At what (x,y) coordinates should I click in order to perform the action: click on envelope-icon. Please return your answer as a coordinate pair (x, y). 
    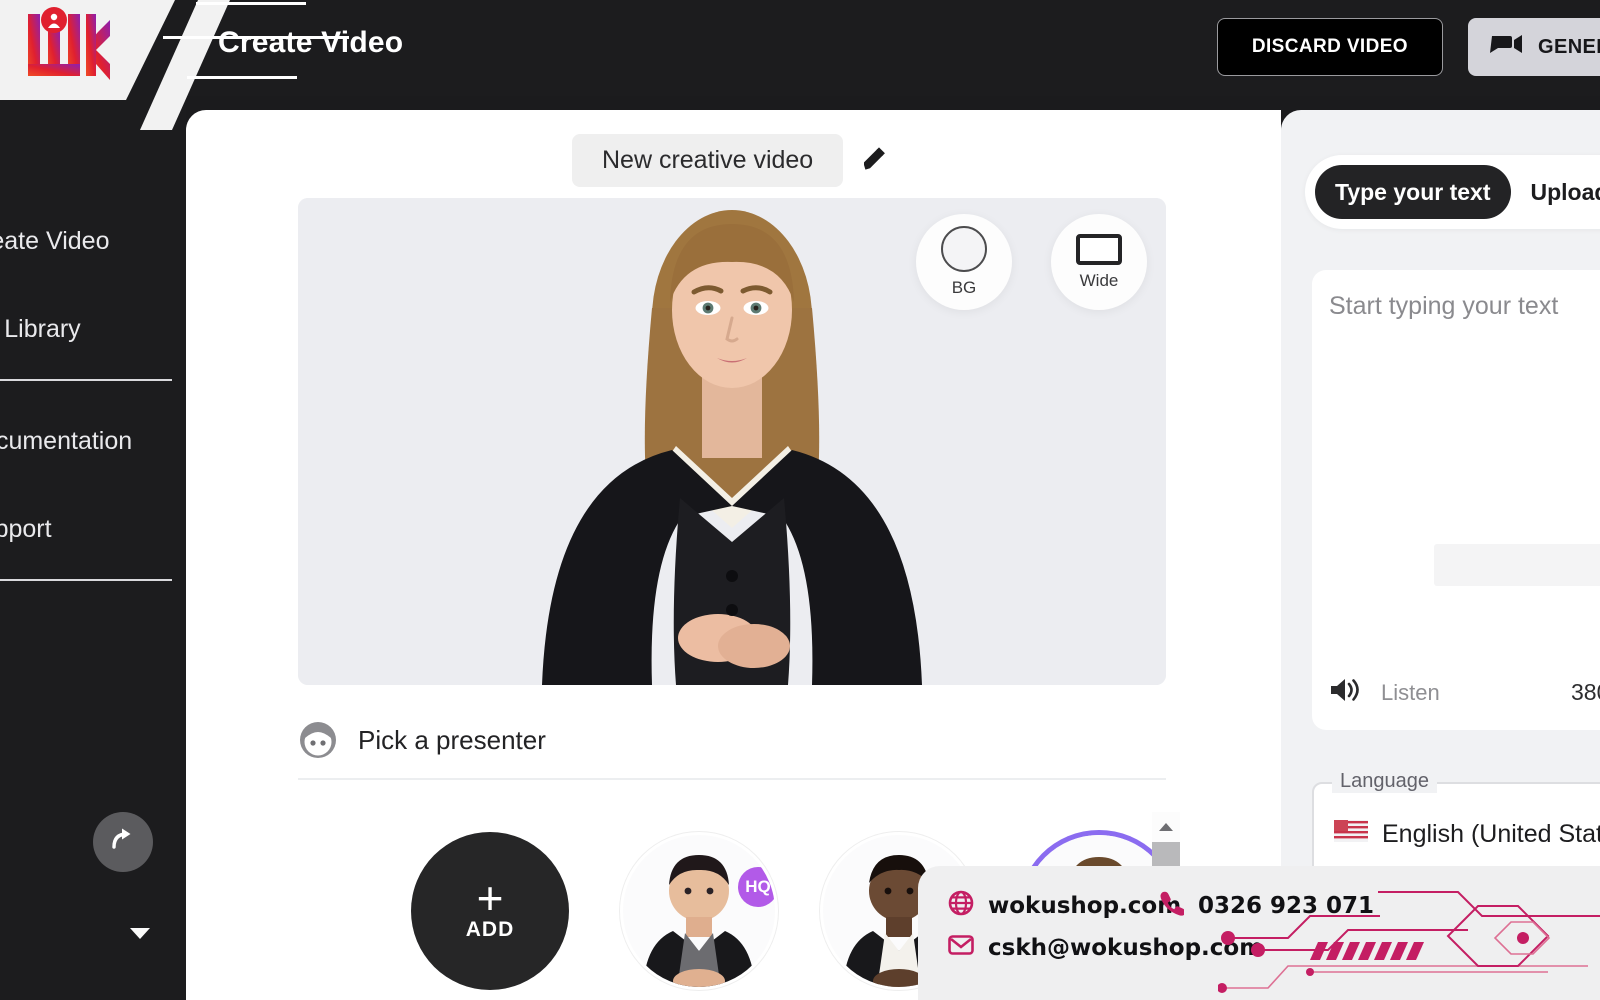
    Looking at the image, I should click on (961, 948).